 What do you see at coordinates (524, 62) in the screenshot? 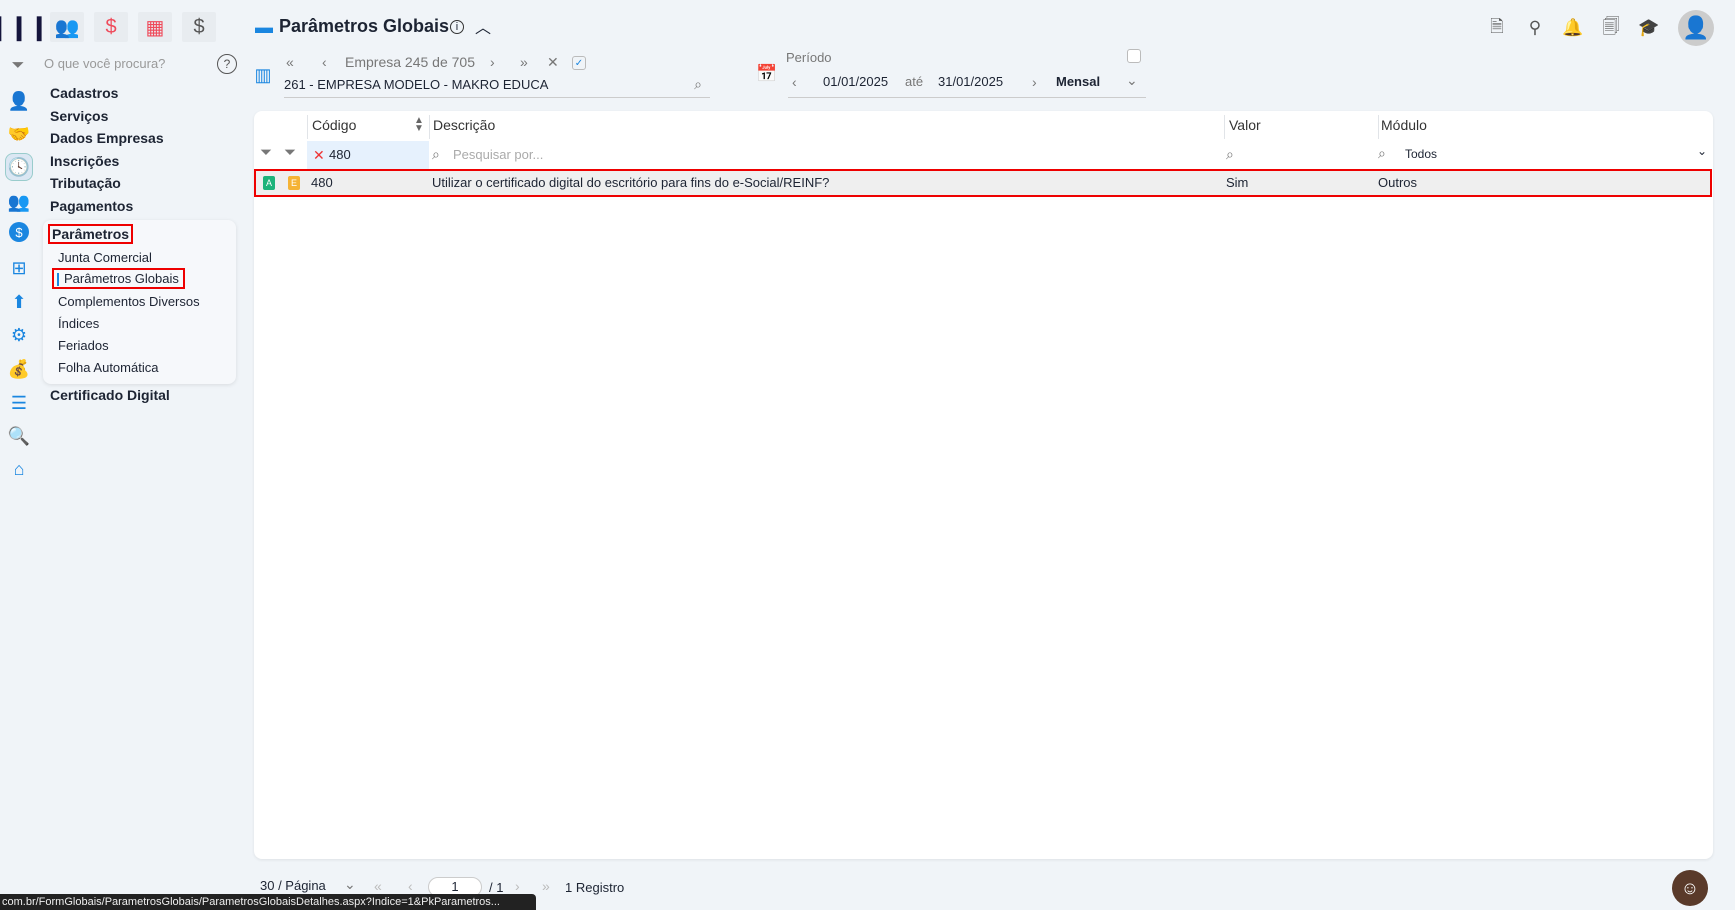
I see `company-last-button: »` at bounding box center [524, 62].